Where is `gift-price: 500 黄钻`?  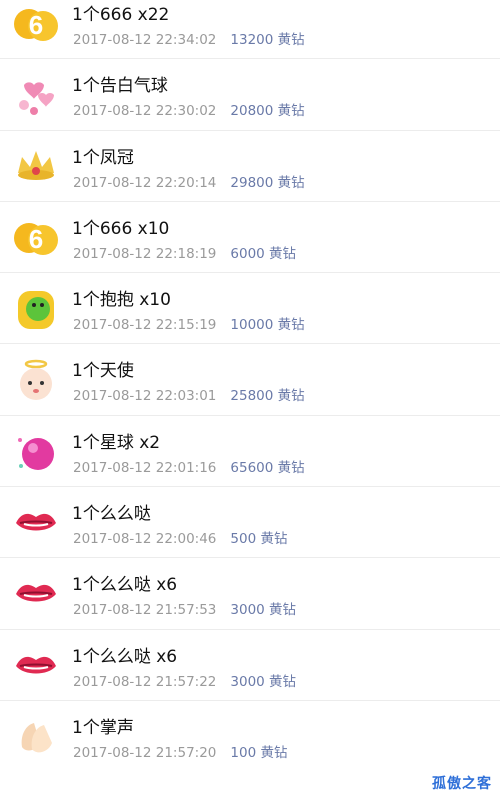
gift-price: 500 黄钻 is located at coordinates (259, 539).